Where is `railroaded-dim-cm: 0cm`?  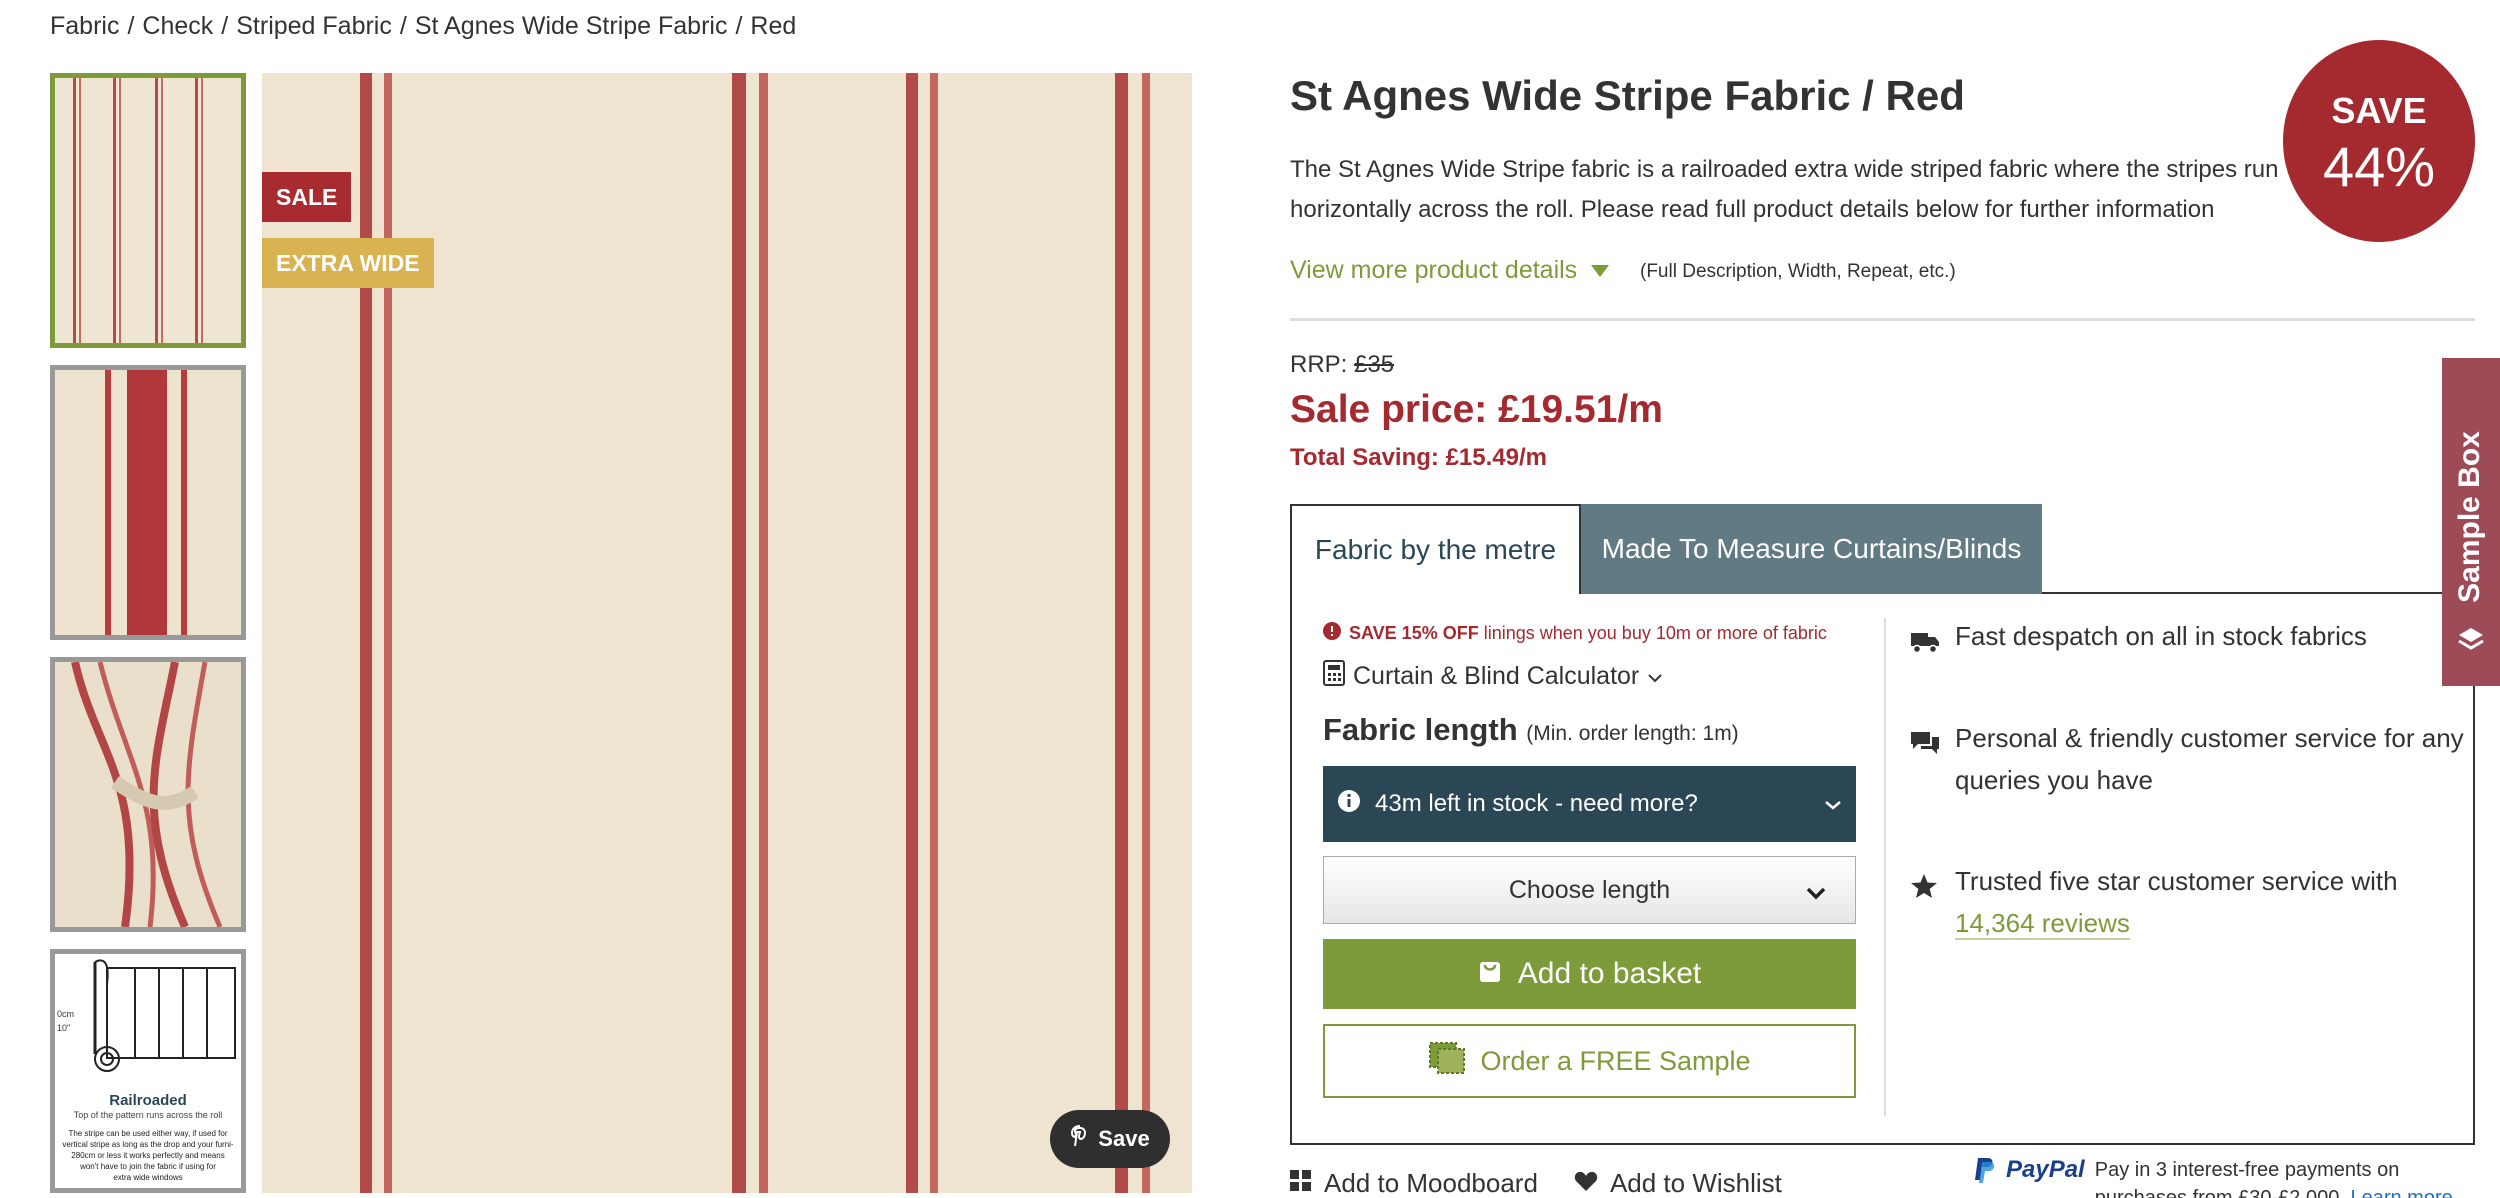
railroaded-dim-cm: 0cm is located at coordinates (66, 1014).